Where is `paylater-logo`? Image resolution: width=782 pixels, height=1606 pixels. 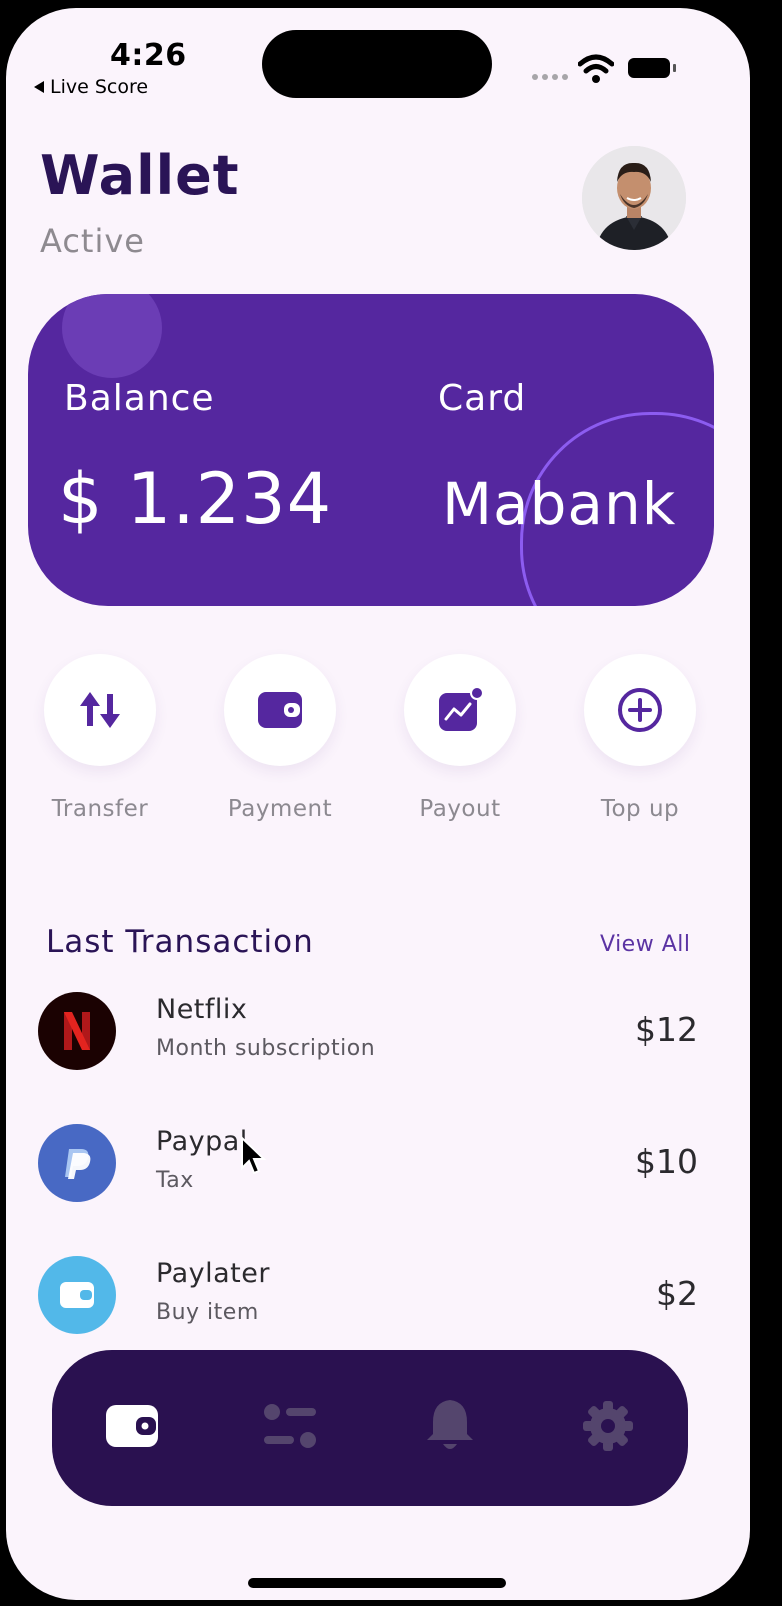
paylater-logo is located at coordinates (77, 1295).